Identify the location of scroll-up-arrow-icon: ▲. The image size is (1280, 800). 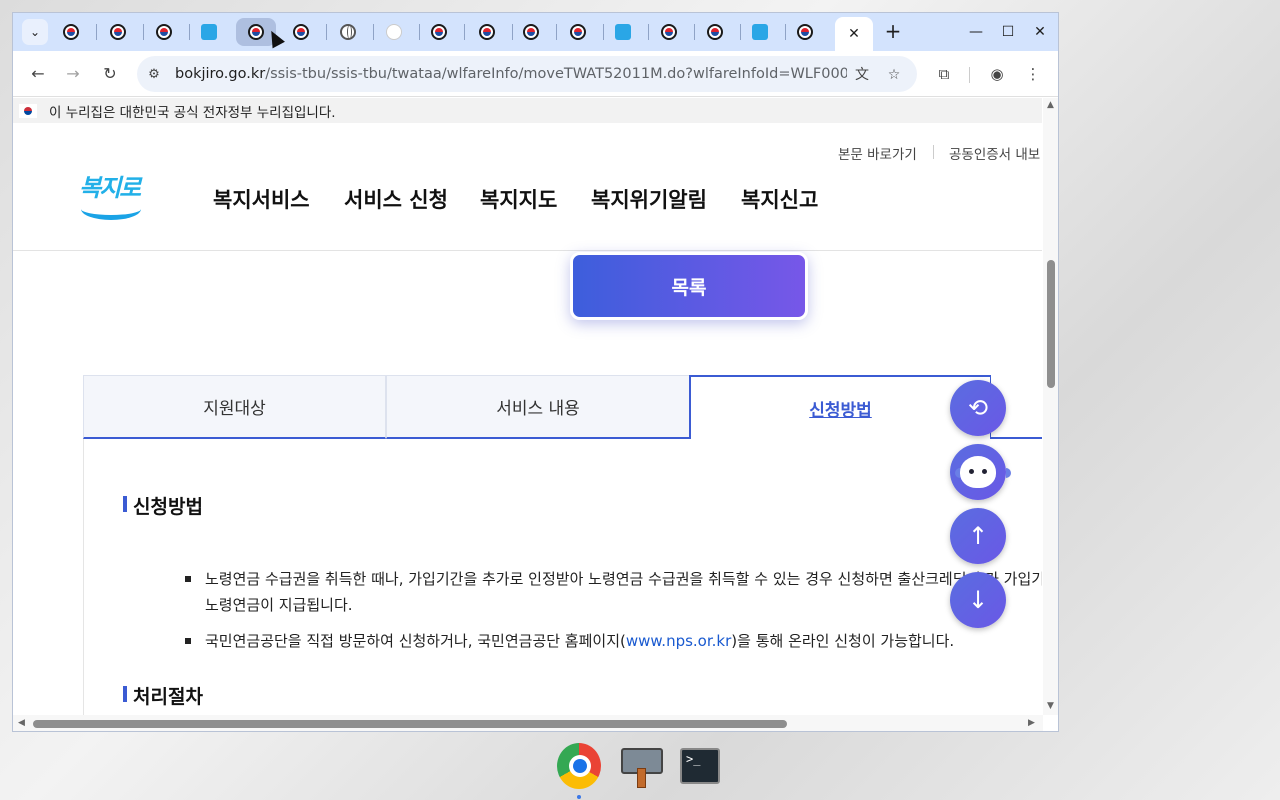
(1050, 105).